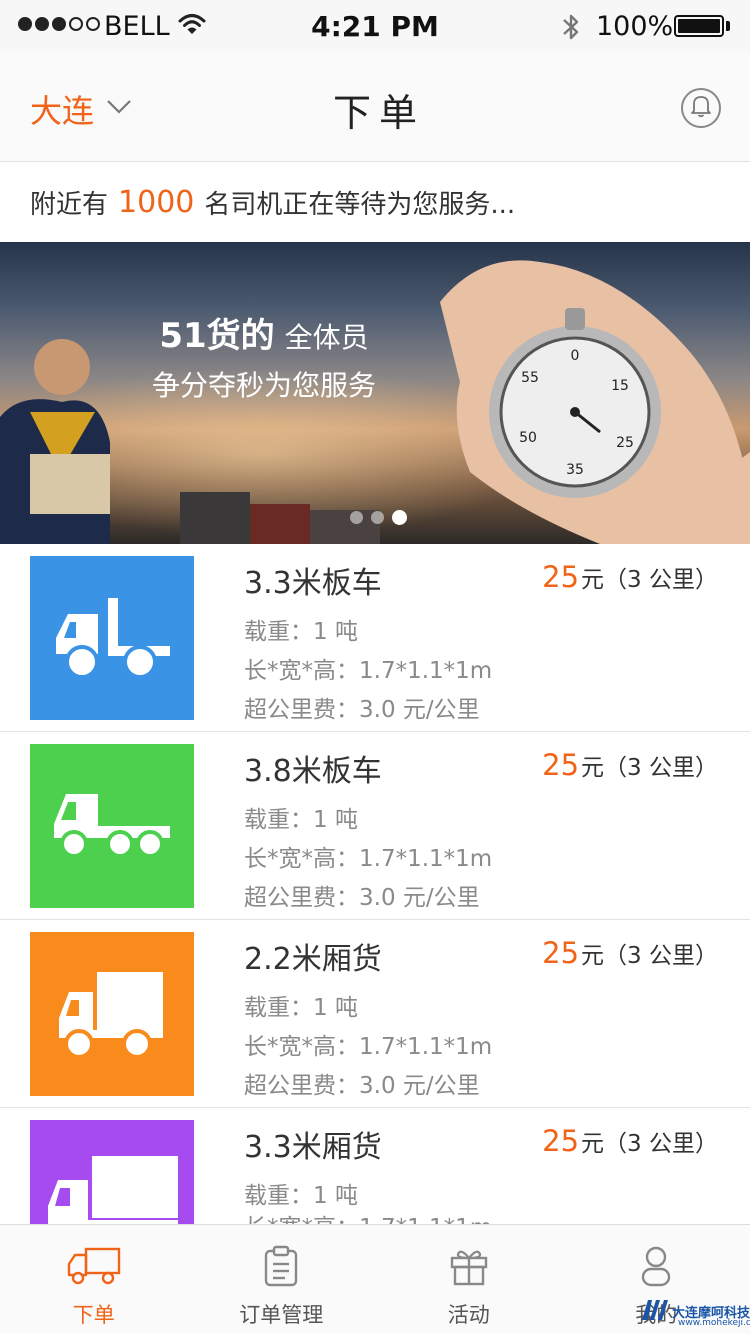  Describe the element at coordinates (281, 1266) in the screenshot. I see `clipboard-icon` at that location.